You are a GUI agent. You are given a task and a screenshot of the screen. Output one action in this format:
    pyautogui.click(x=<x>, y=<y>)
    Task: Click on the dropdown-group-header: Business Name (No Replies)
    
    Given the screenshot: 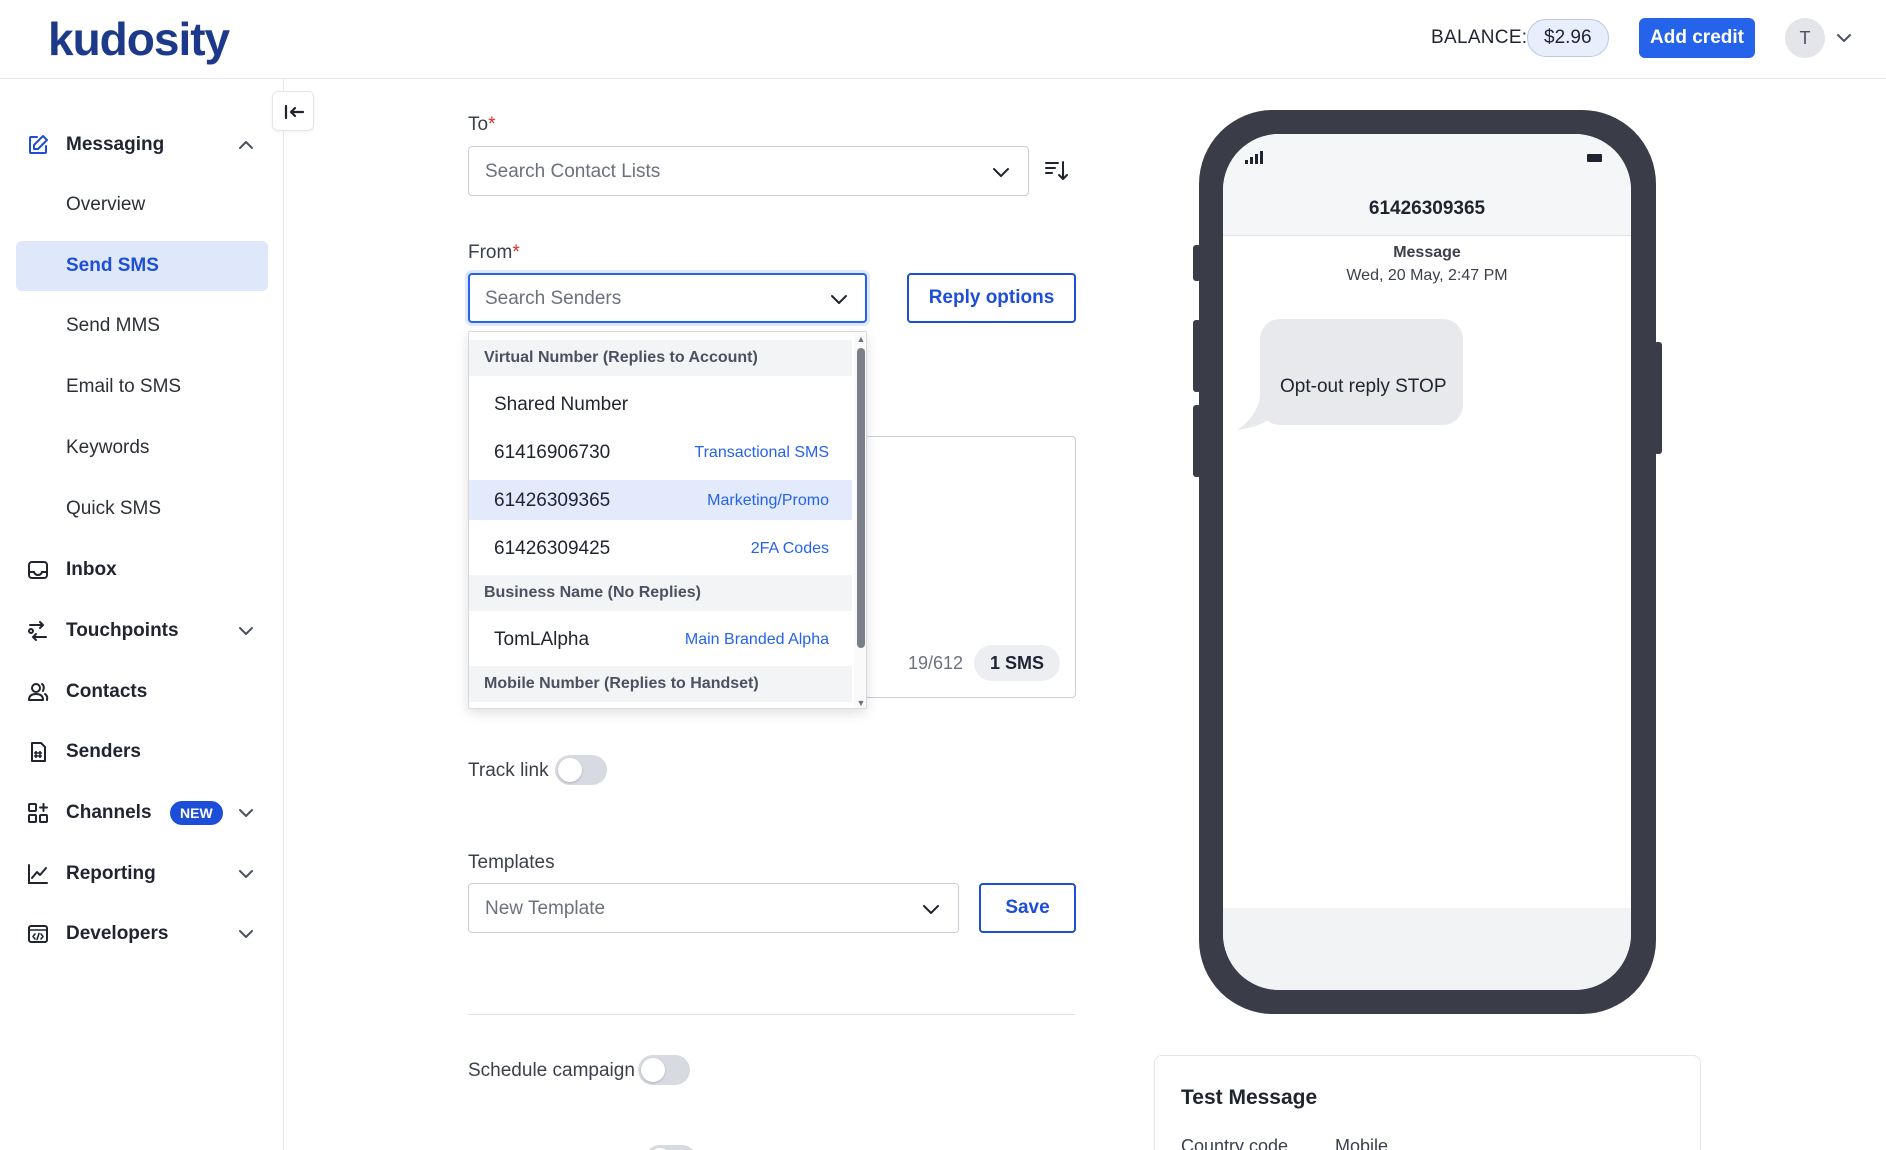 What is the action you would take?
    pyautogui.click(x=660, y=593)
    